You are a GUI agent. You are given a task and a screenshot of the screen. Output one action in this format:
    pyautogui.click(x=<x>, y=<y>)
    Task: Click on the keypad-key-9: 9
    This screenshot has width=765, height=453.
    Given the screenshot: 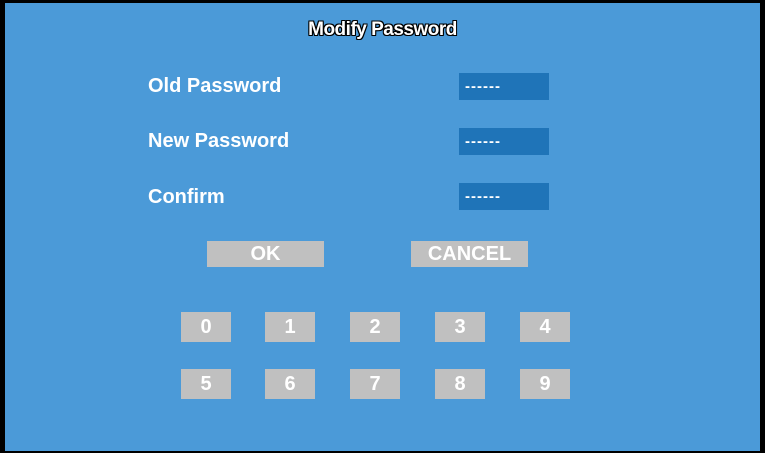 What is the action you would take?
    pyautogui.click(x=545, y=384)
    